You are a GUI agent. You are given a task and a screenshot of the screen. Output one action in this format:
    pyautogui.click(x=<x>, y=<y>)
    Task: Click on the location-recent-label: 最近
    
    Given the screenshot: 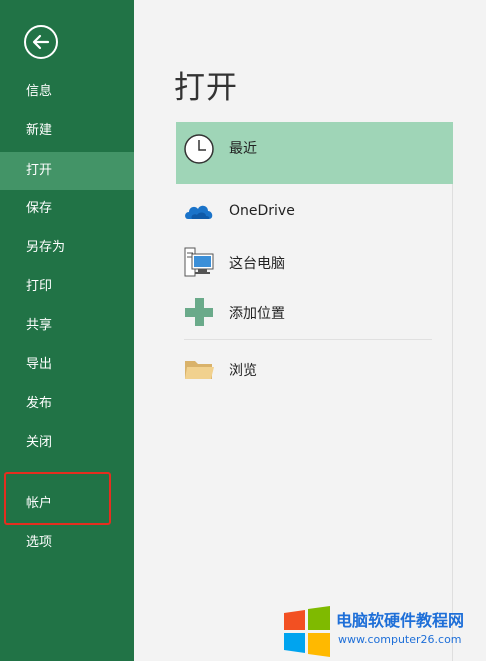 What is the action you would take?
    pyautogui.click(x=243, y=149)
    